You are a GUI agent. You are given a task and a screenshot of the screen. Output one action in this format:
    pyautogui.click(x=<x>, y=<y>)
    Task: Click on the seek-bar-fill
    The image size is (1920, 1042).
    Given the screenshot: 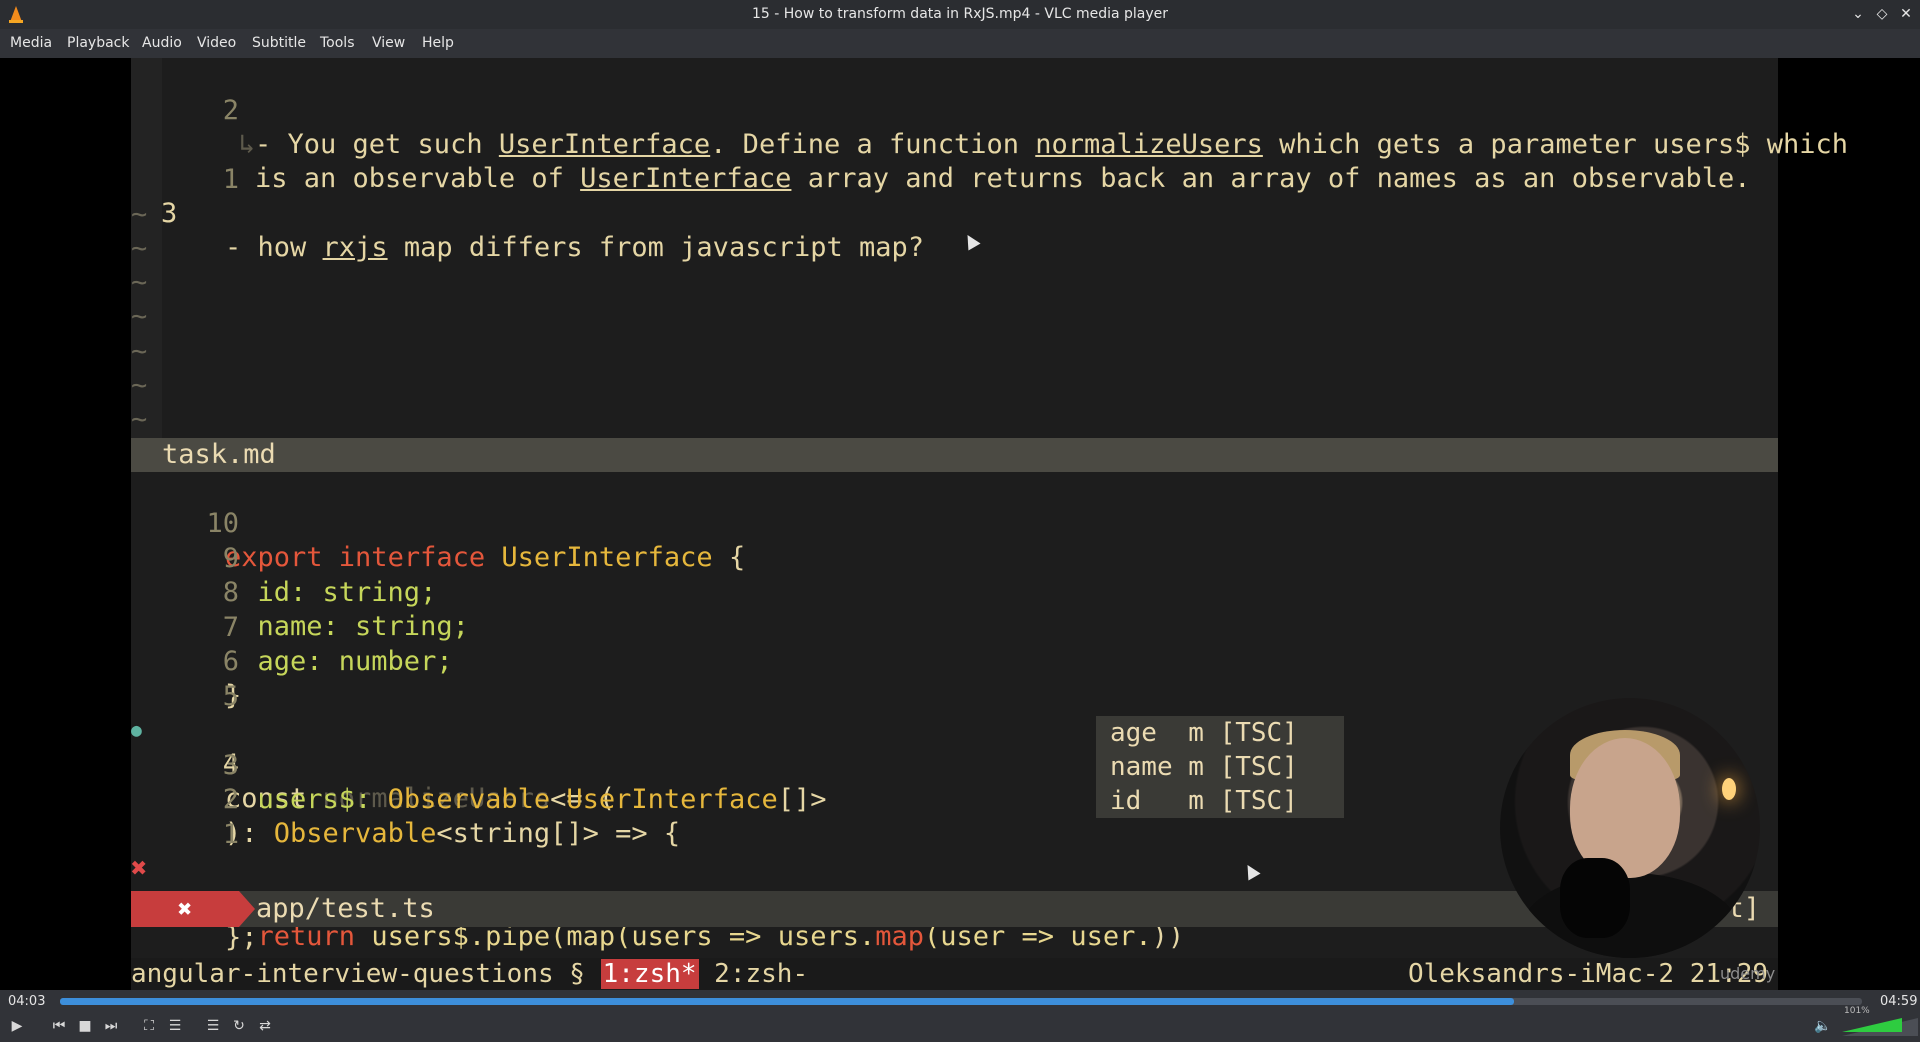 What is the action you would take?
    pyautogui.click(x=787, y=1001)
    